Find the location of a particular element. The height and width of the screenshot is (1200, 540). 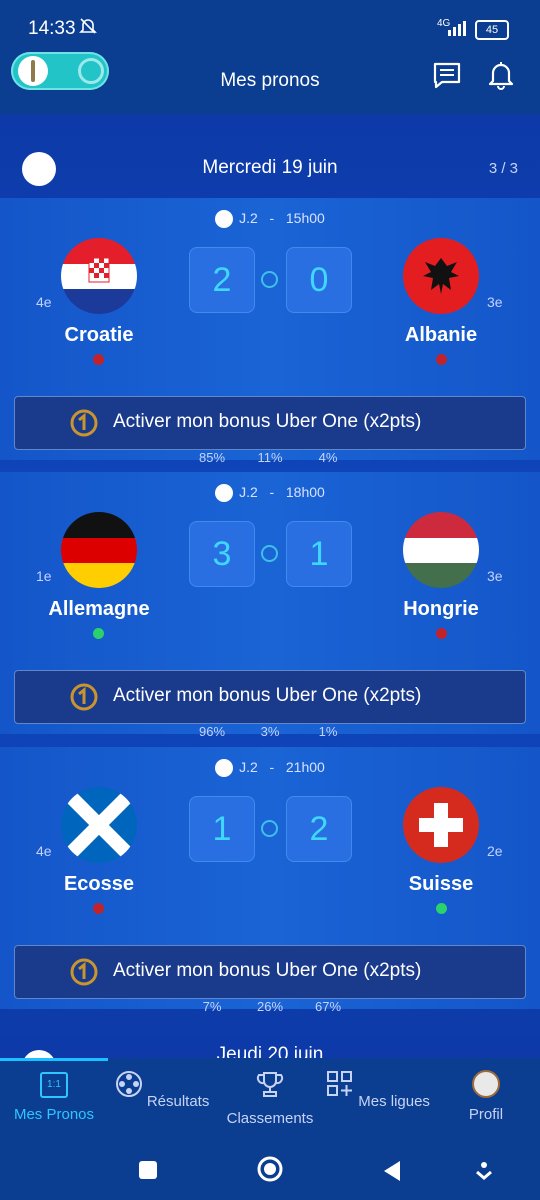

battery-level: 45 is located at coordinates (492, 30).